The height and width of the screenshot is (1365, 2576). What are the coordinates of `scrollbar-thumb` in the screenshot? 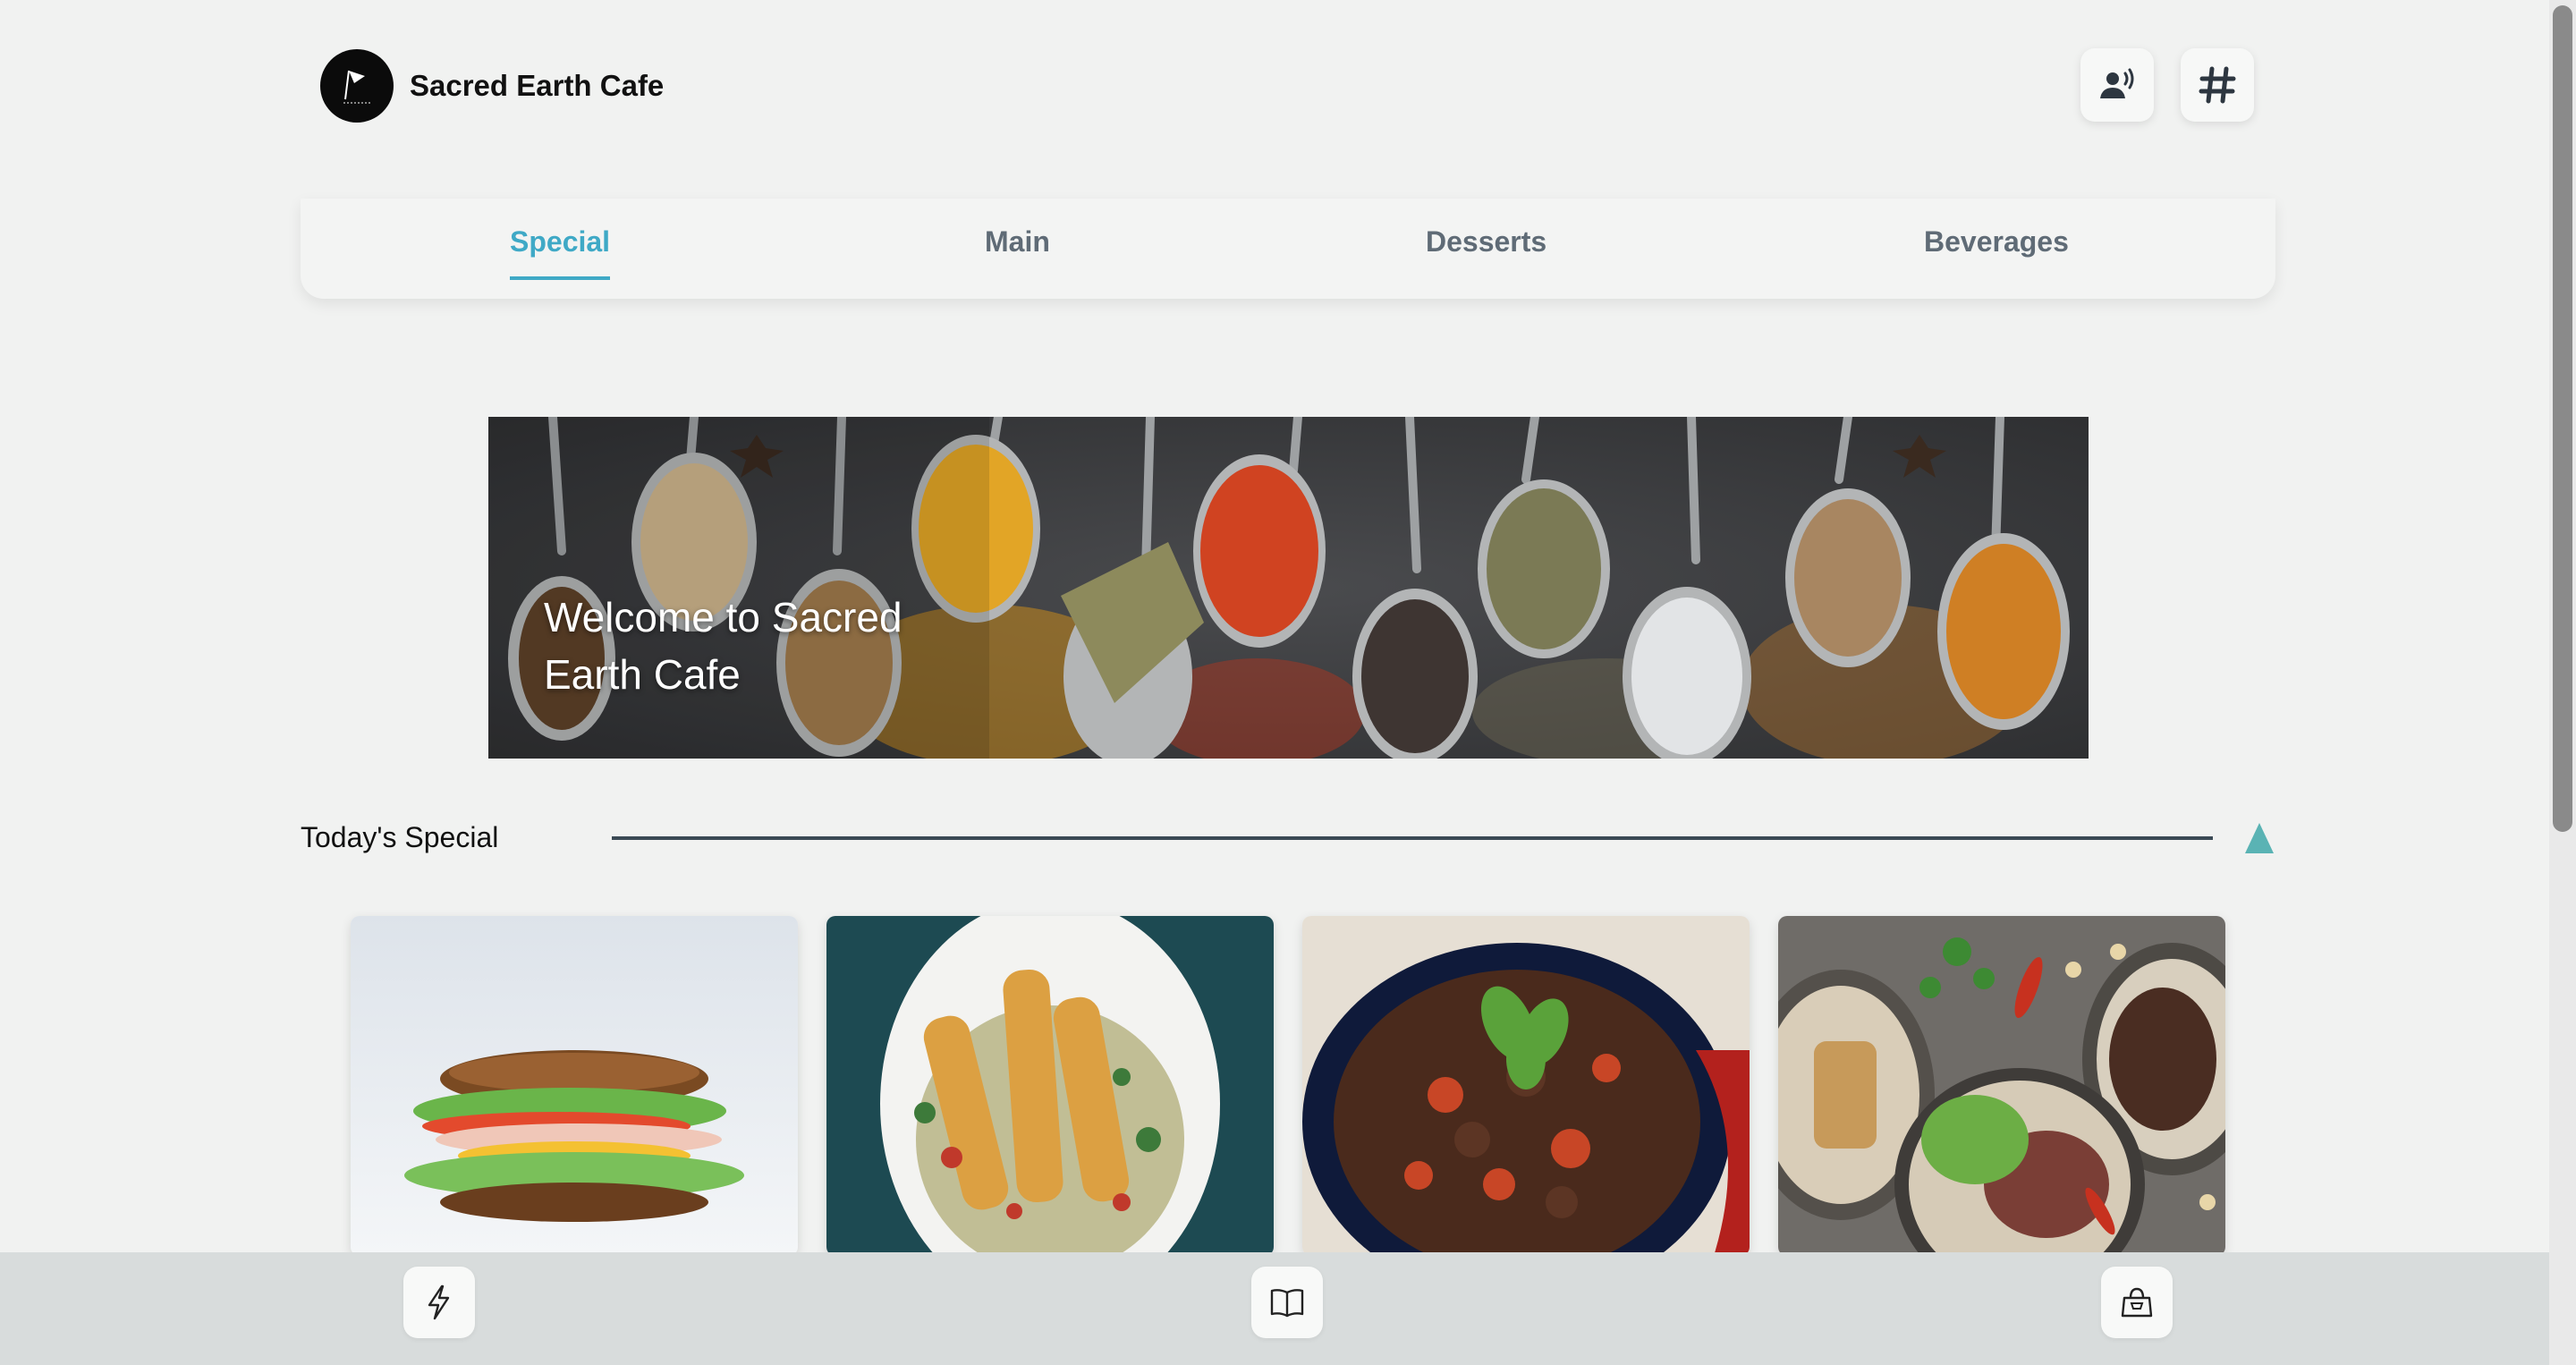 It's located at (2562, 418).